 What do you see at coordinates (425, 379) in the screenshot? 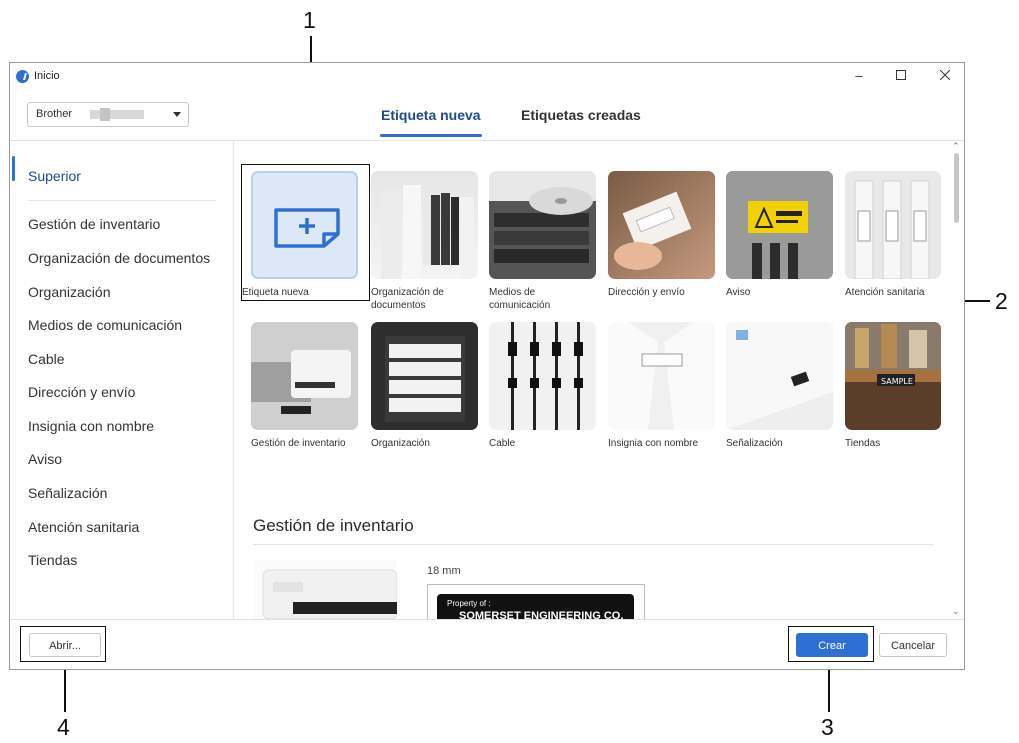
I see `drawers-image` at bounding box center [425, 379].